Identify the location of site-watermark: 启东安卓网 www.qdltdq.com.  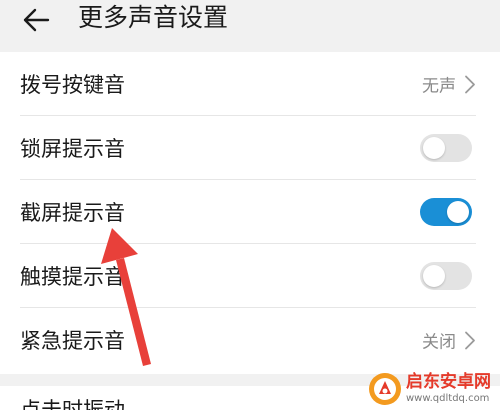
(434, 389).